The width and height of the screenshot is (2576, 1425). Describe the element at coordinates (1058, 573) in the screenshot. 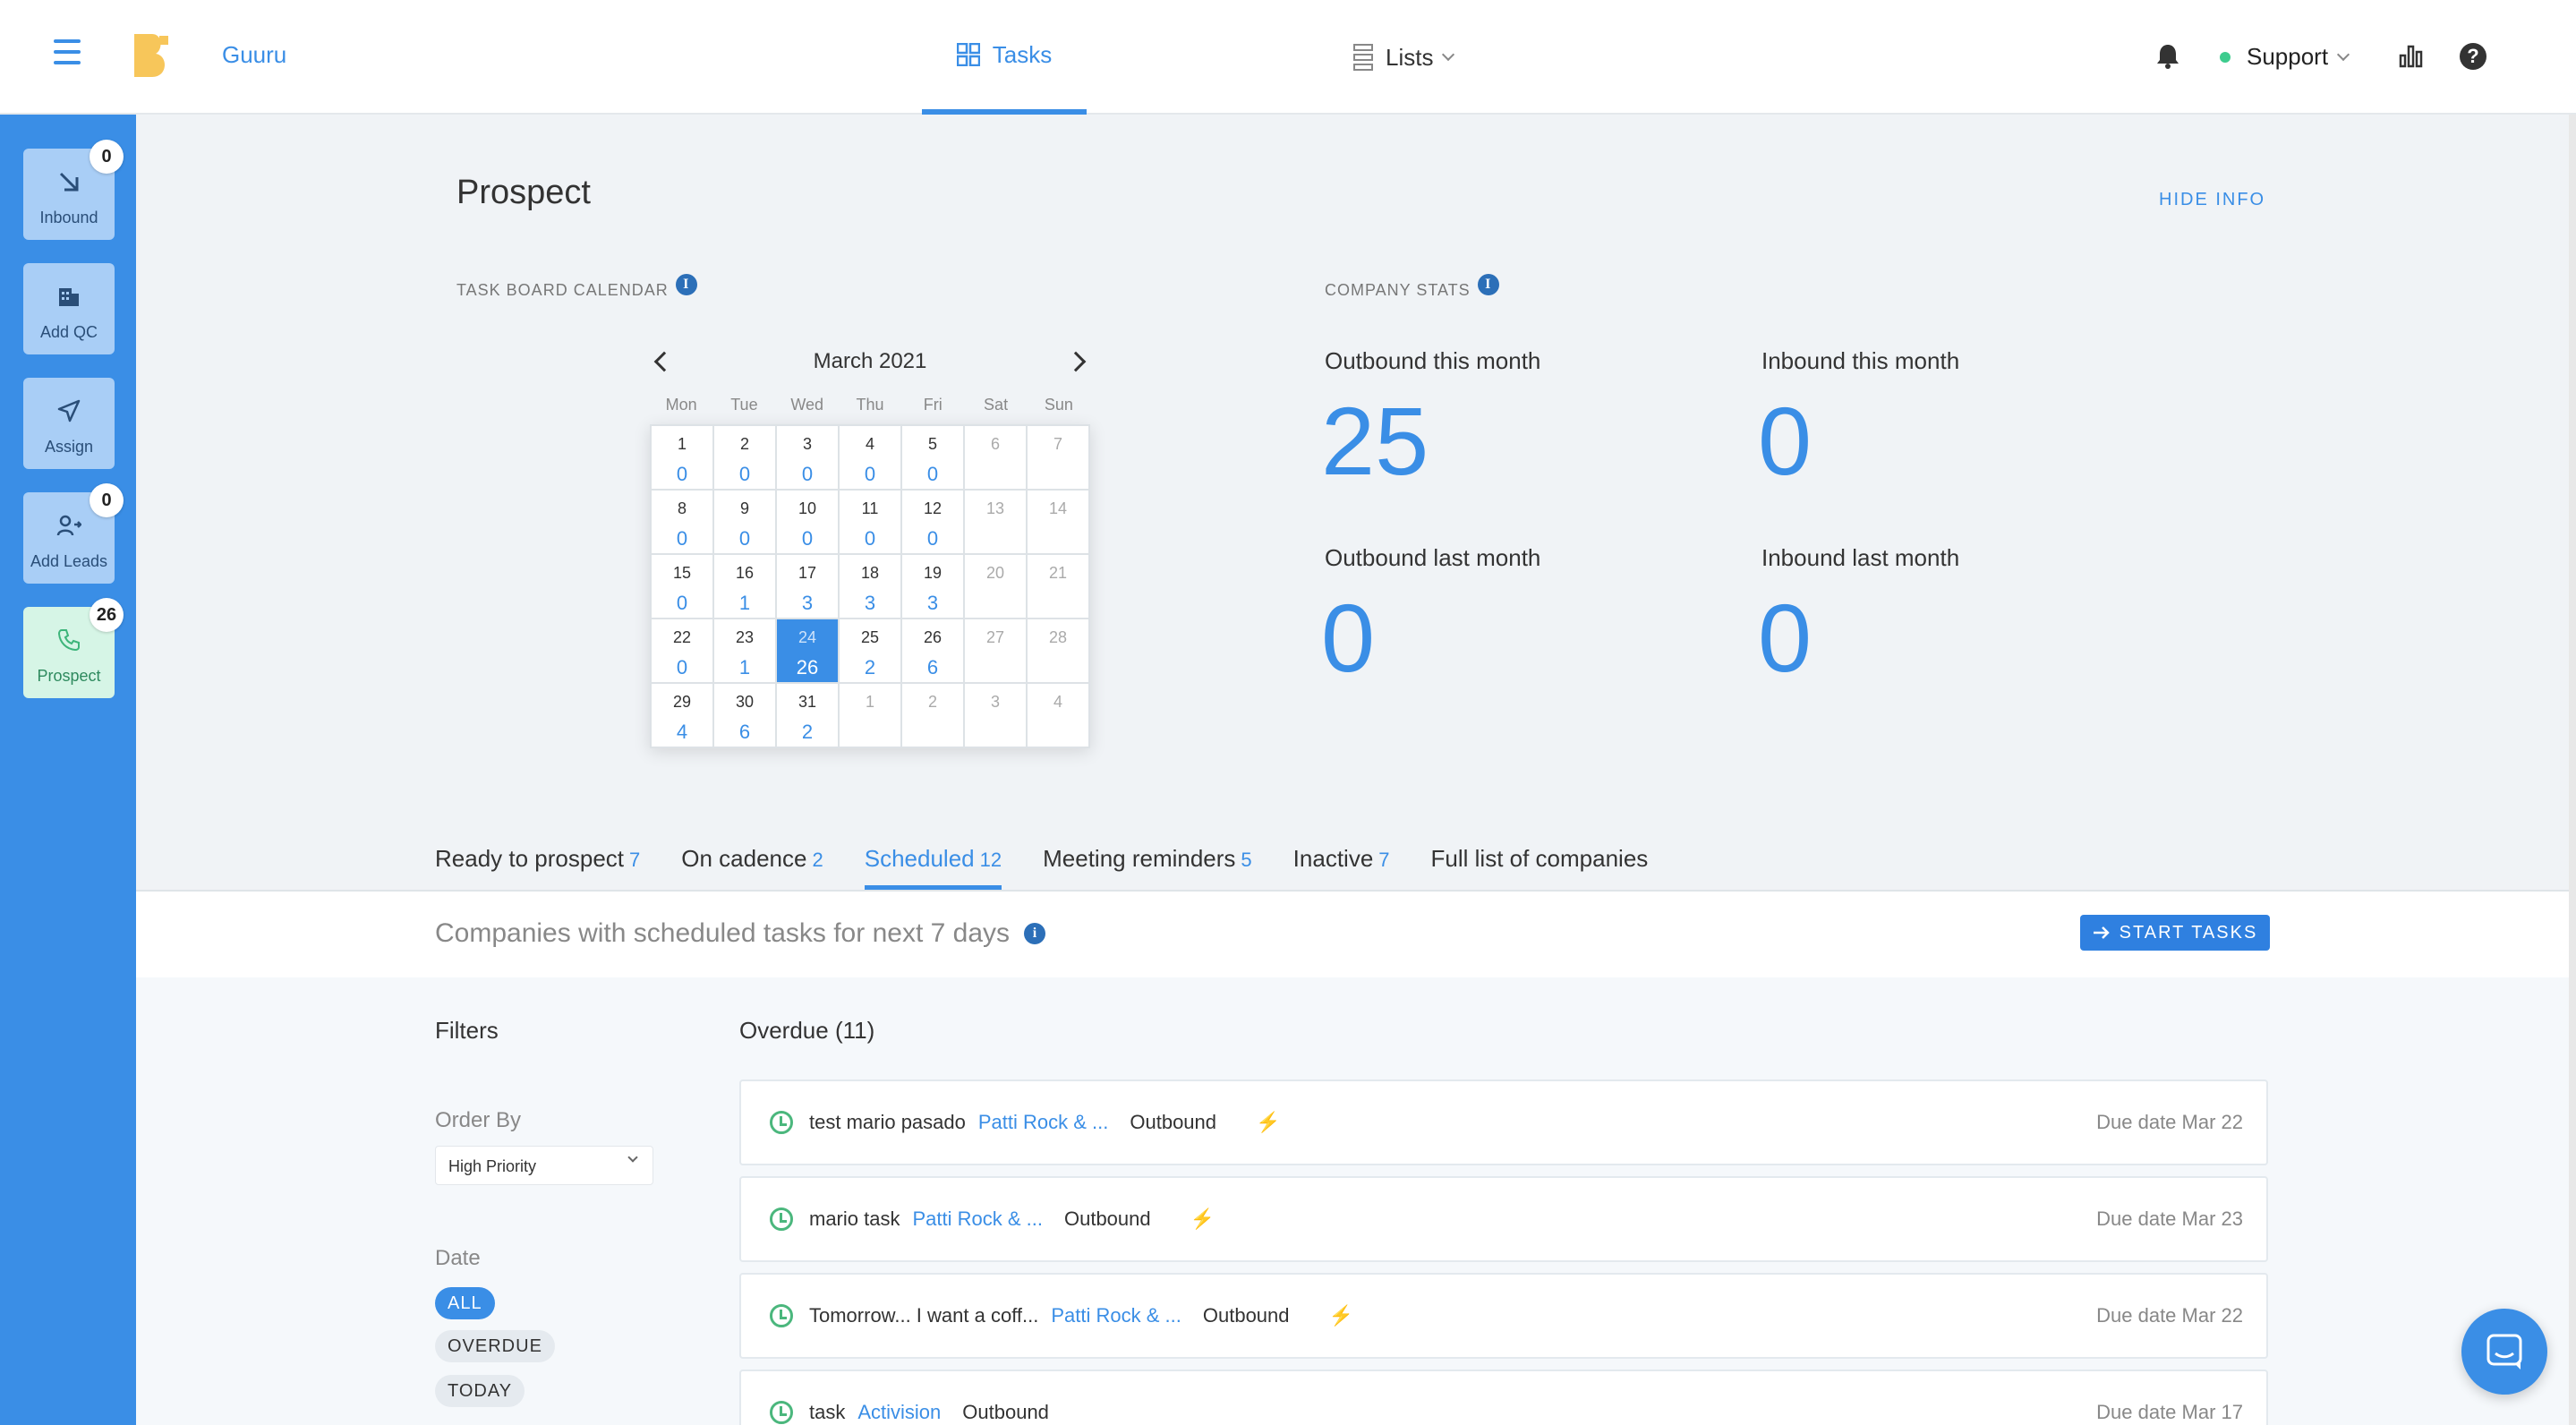

I see `calendar-day-number: 21` at that location.